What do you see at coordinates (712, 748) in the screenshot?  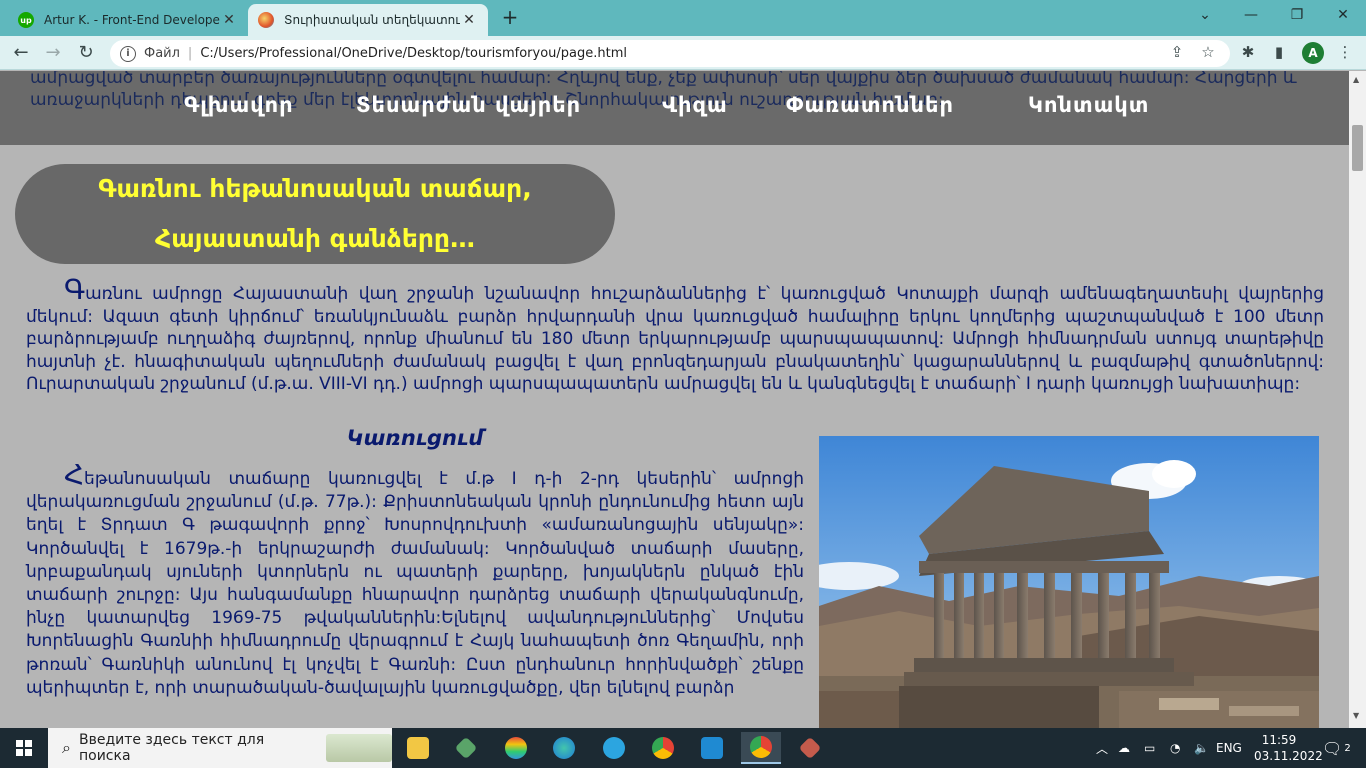 I see `vscode-icon` at bounding box center [712, 748].